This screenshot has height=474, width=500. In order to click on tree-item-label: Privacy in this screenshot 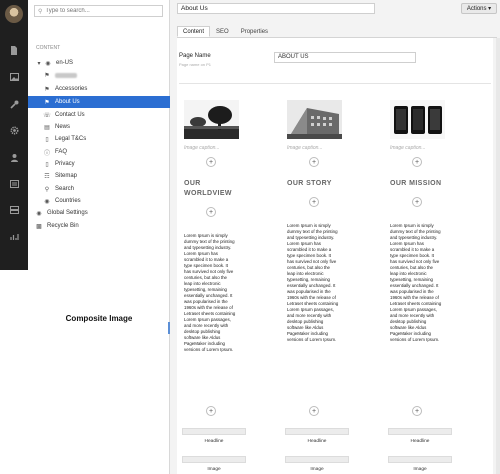, I will do `click(65, 164)`.